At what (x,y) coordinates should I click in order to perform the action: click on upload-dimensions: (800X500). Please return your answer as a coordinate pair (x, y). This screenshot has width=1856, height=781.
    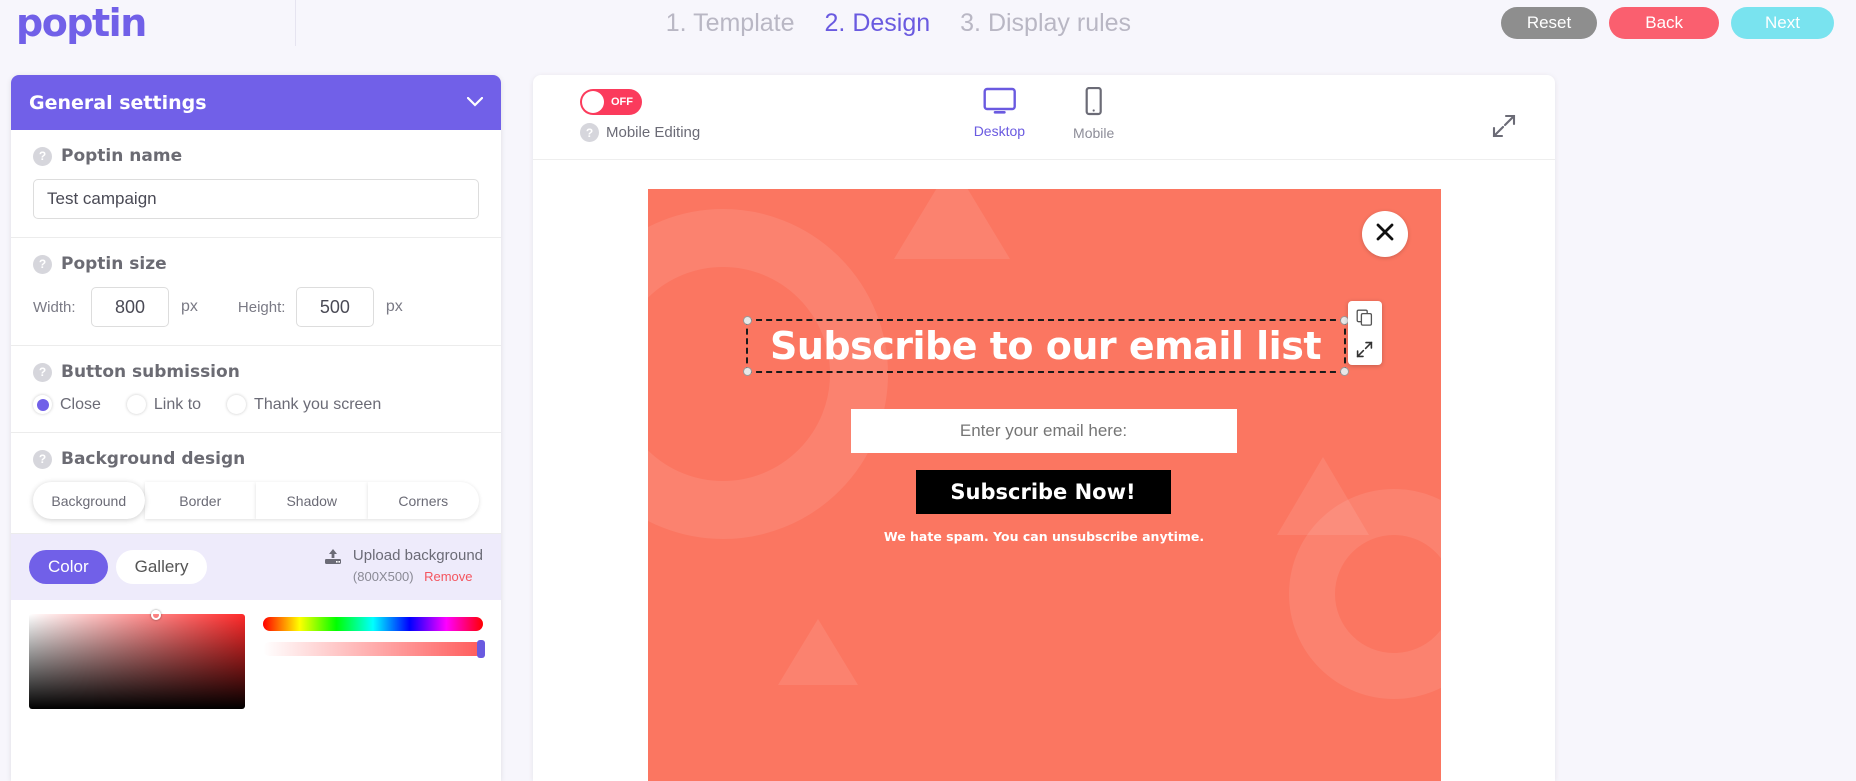
    Looking at the image, I should click on (383, 577).